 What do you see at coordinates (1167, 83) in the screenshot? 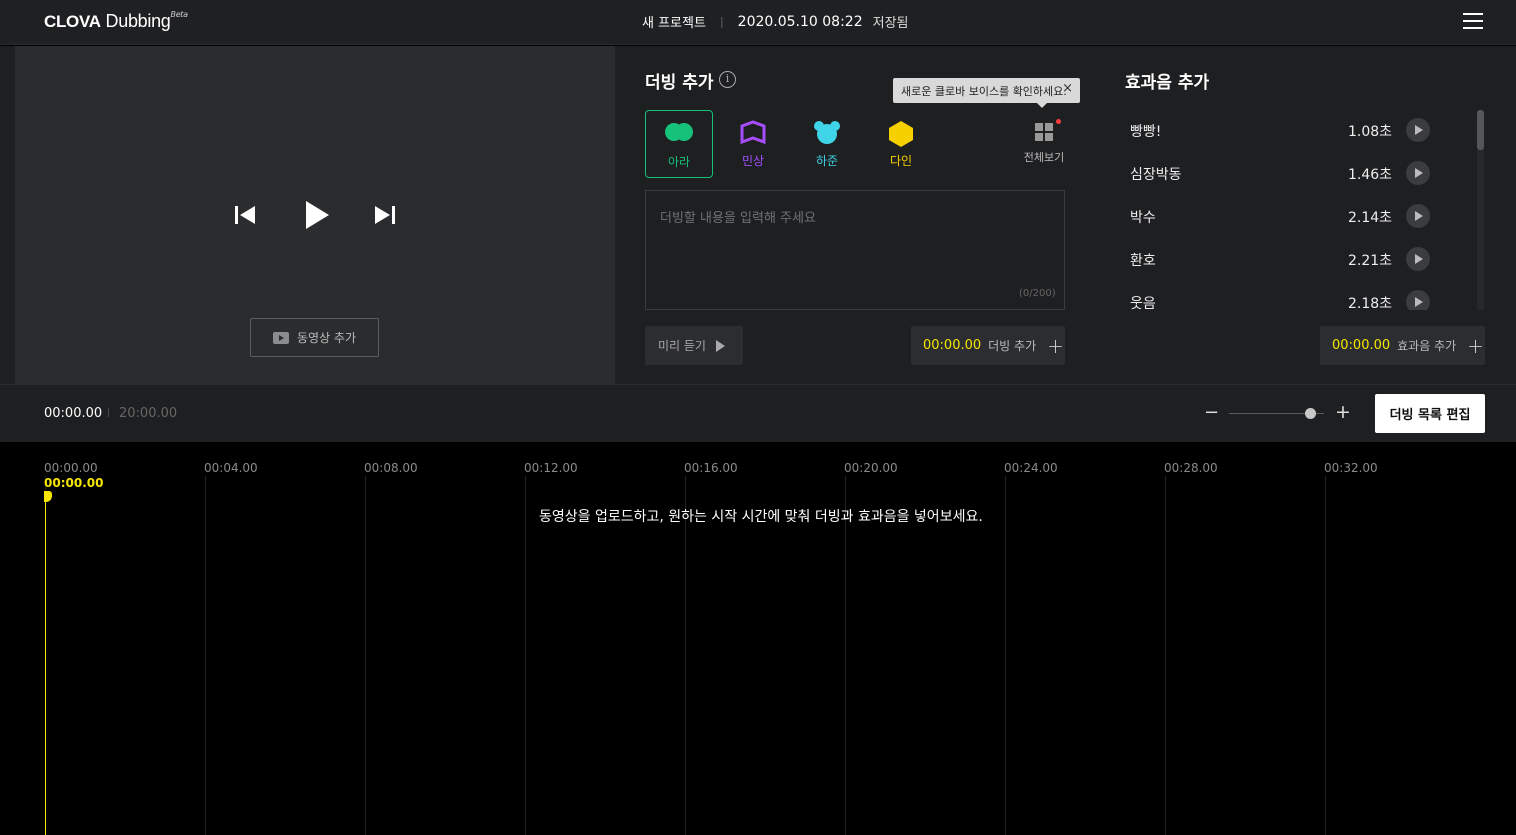
I see `sfx-title: 효과음 추가` at bounding box center [1167, 83].